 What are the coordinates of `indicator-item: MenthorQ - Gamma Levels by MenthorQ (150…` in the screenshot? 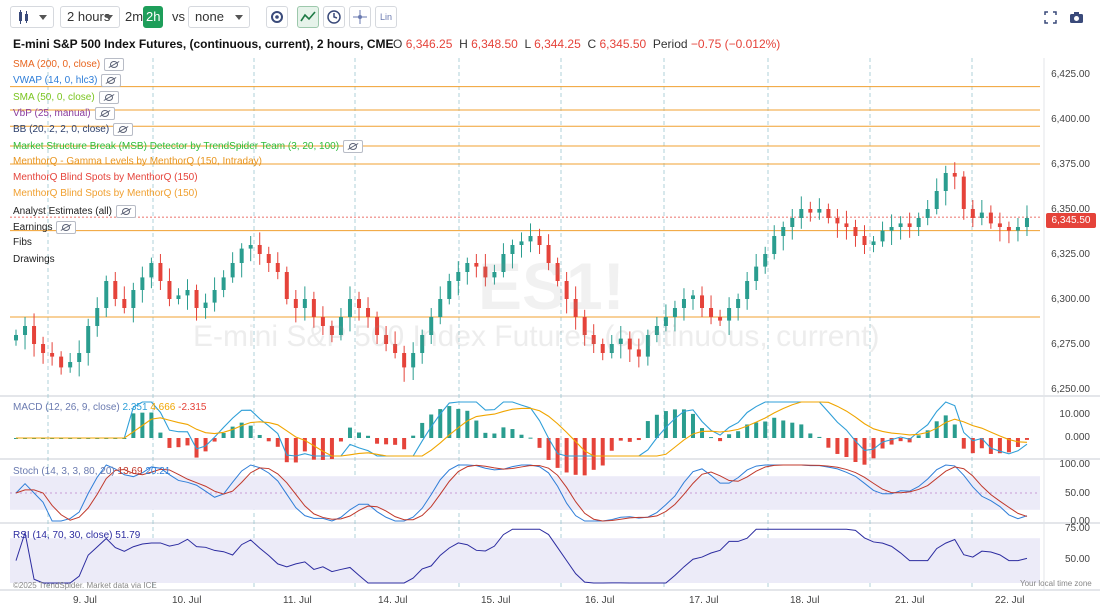 It's located at (137, 162).